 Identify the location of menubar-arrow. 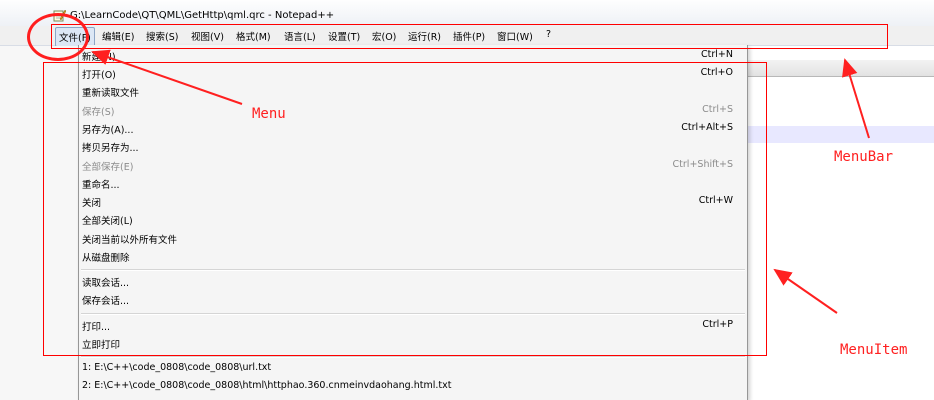
(856, 98).